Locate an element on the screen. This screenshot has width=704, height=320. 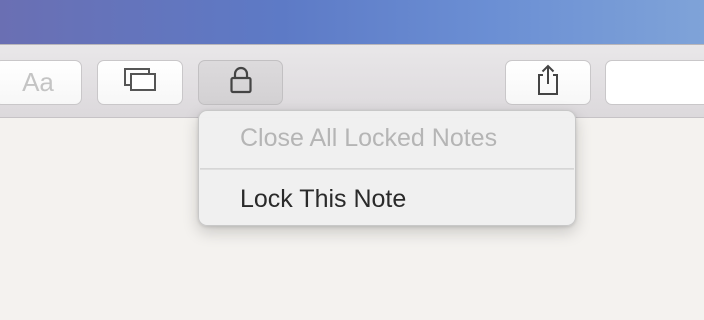
gallery-view-icon is located at coordinates (140, 82).